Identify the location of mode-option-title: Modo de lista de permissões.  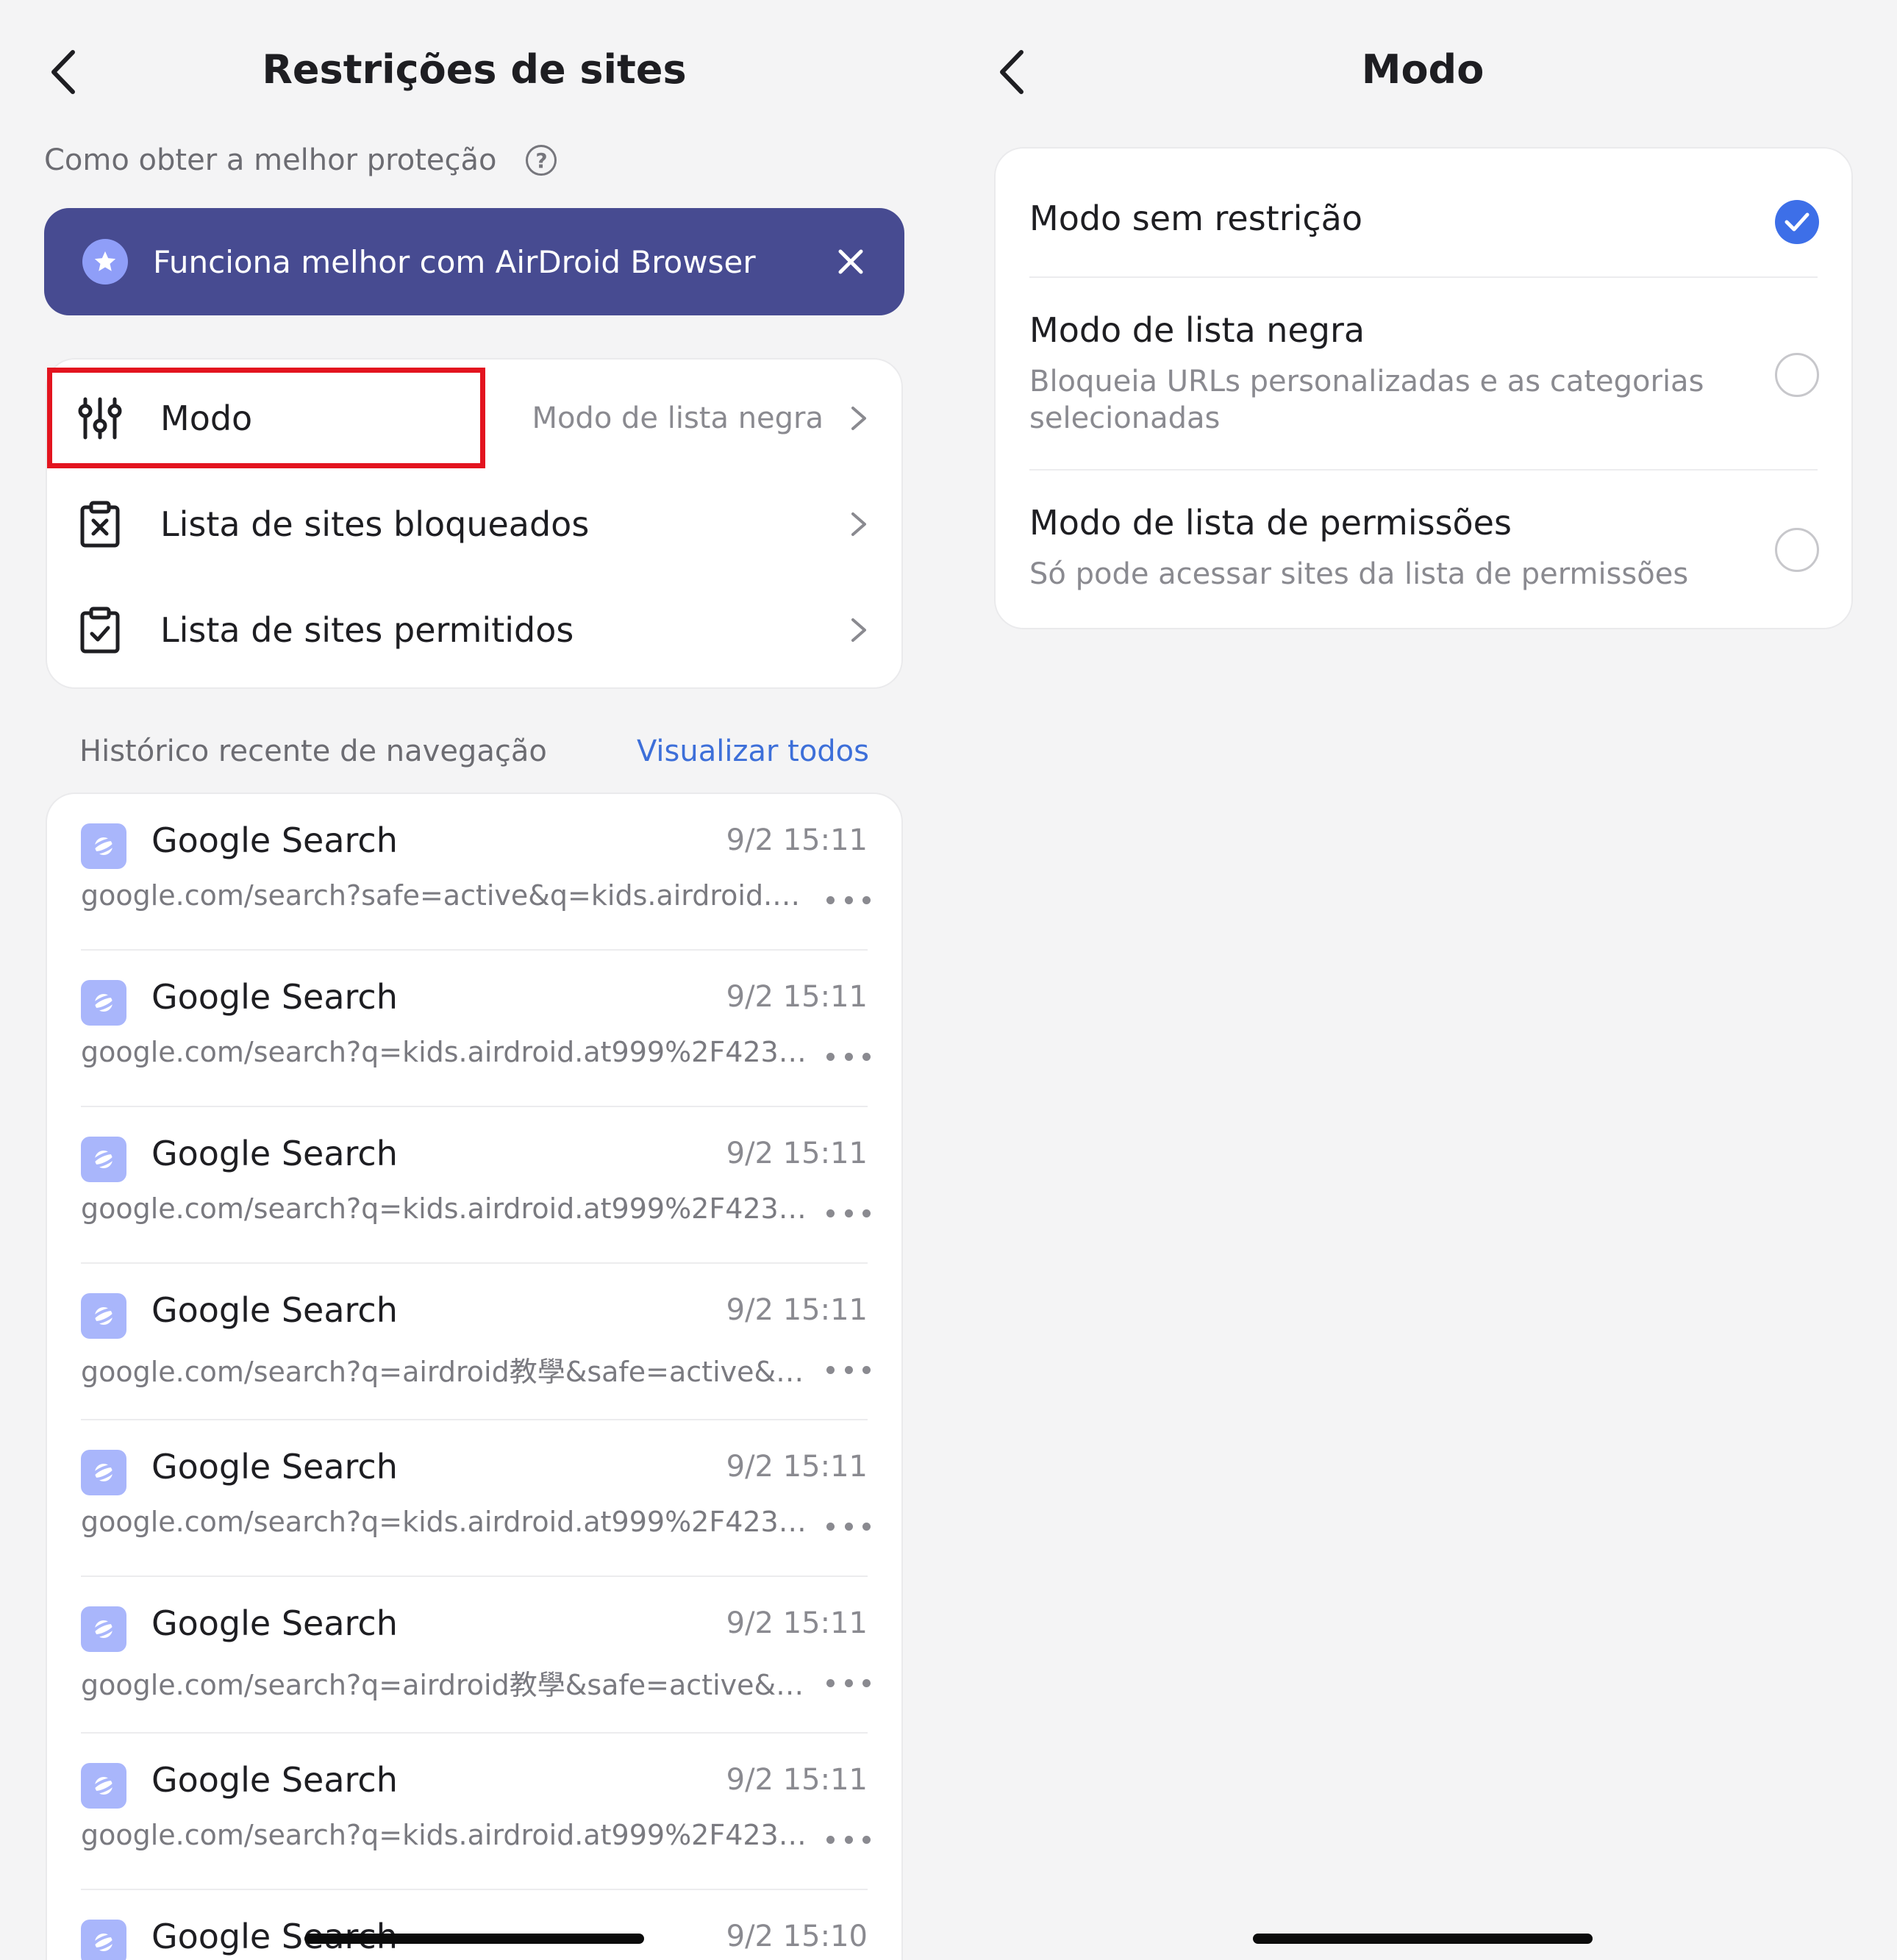
(1270, 523).